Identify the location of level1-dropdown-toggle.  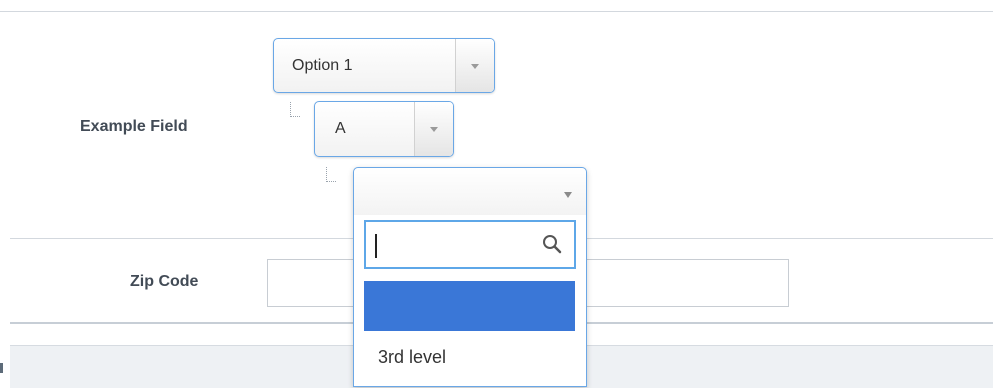
(474, 65).